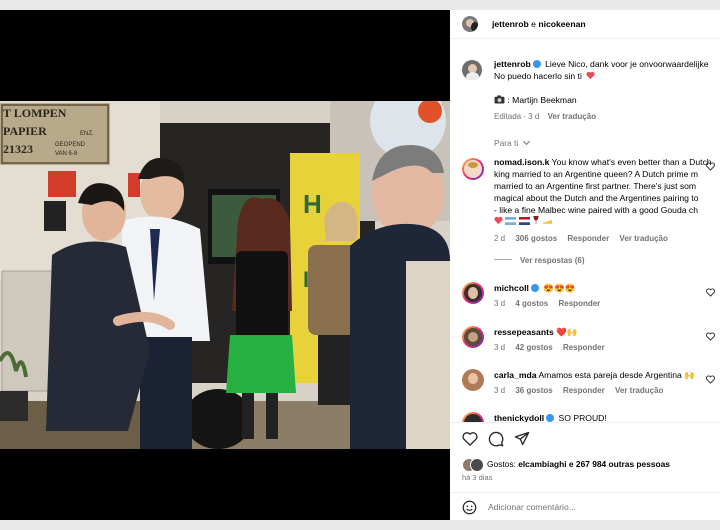 This screenshot has width=720, height=530. What do you see at coordinates (25, 131) in the screenshot?
I see `svg-text: PAPIER` at bounding box center [25, 131].